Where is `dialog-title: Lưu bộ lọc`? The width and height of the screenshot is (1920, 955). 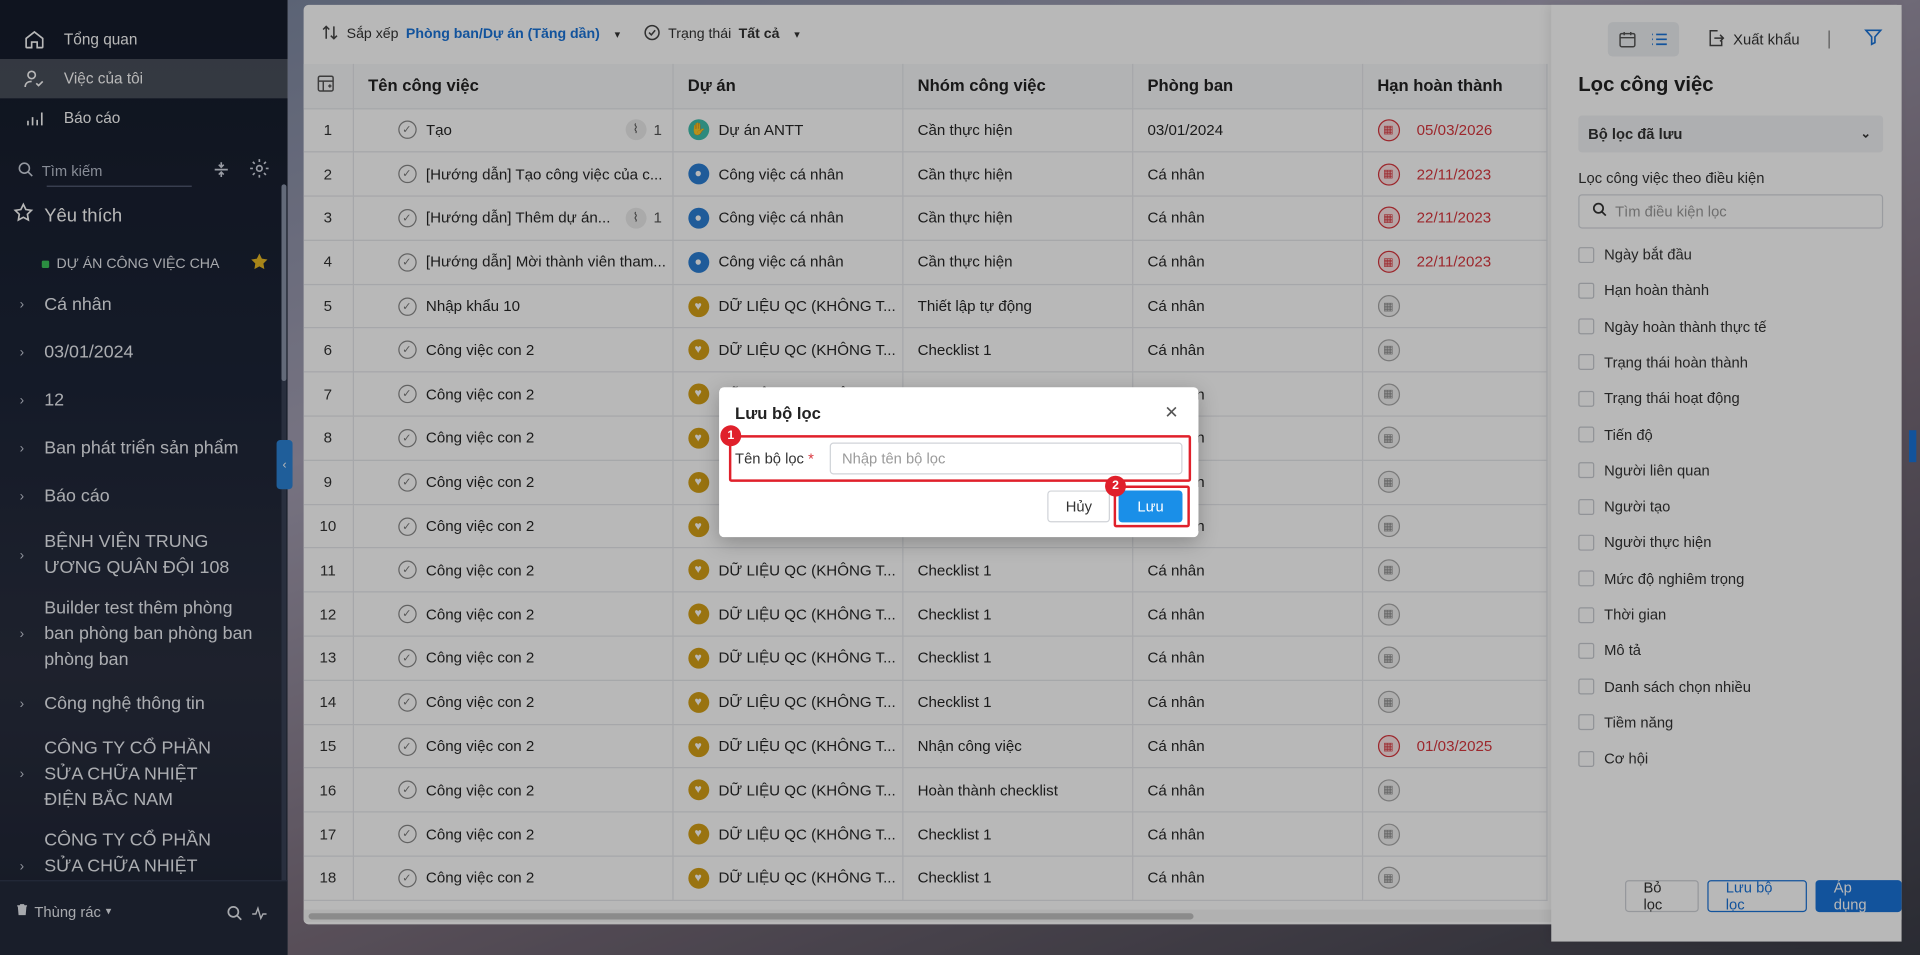
dialog-title: Lưu bộ lọc is located at coordinates (778, 413).